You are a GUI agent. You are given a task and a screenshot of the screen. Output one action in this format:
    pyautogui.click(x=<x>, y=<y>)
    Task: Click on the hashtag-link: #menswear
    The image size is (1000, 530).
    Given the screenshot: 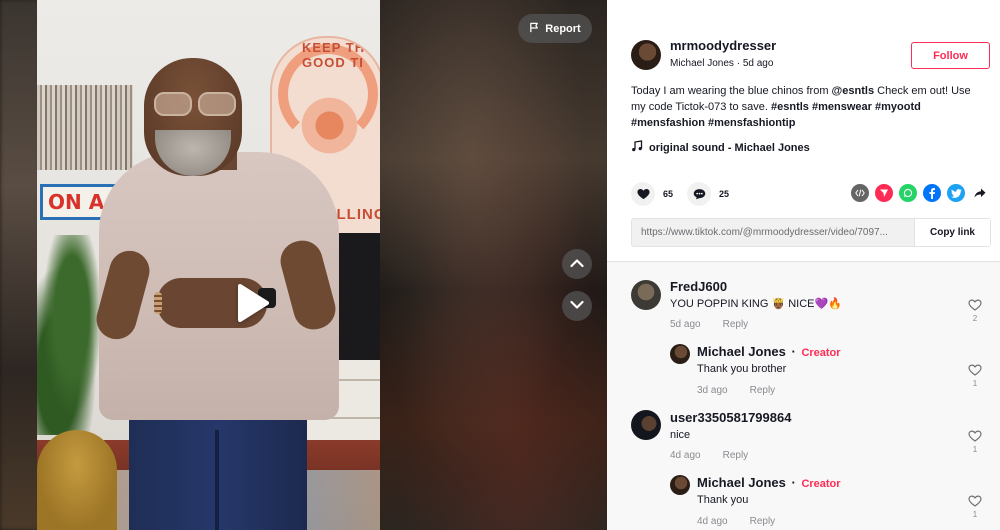 What is the action you would take?
    pyautogui.click(x=842, y=107)
    